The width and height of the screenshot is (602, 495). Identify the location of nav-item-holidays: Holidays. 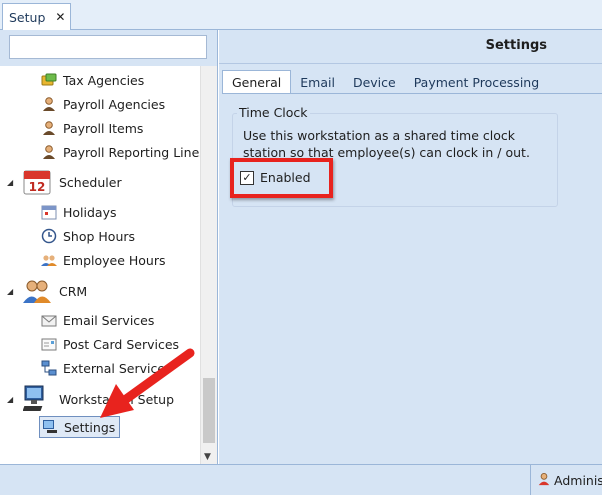
(79, 212).